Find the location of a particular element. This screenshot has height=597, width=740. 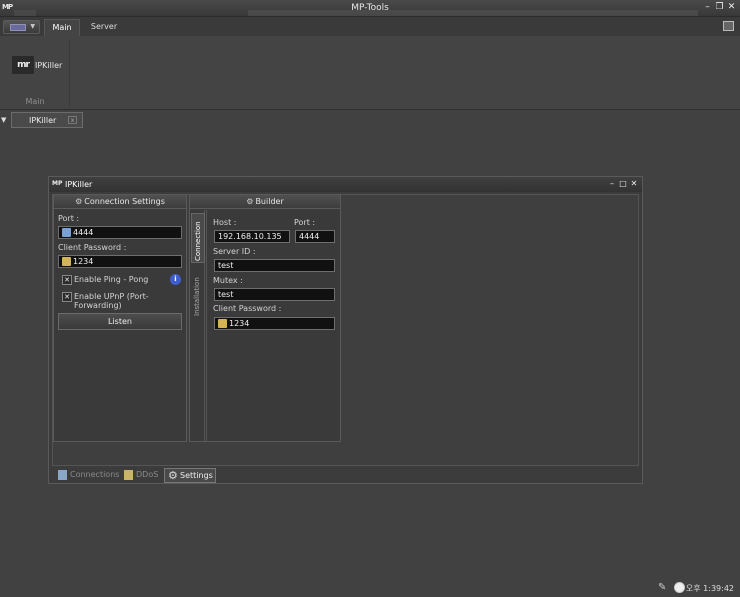

port-icon is located at coordinates (66, 232).